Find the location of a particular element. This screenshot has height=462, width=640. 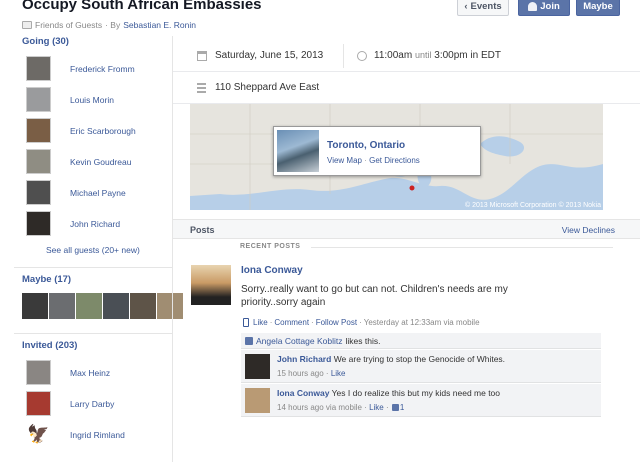

get-directions-link: Get Directions is located at coordinates (394, 160).